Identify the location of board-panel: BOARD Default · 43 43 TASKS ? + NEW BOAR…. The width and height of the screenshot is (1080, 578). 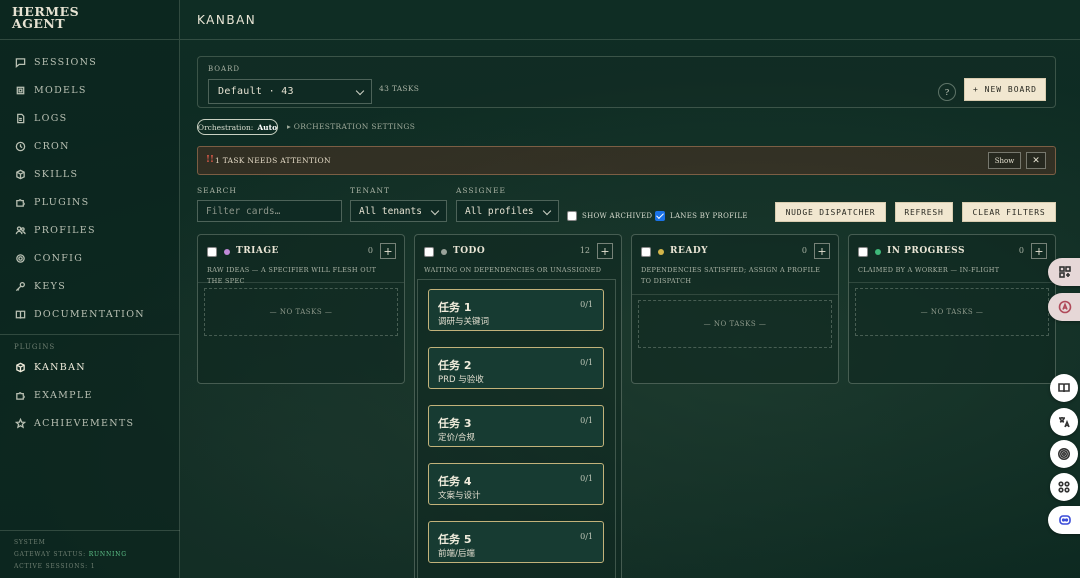
(626, 82).